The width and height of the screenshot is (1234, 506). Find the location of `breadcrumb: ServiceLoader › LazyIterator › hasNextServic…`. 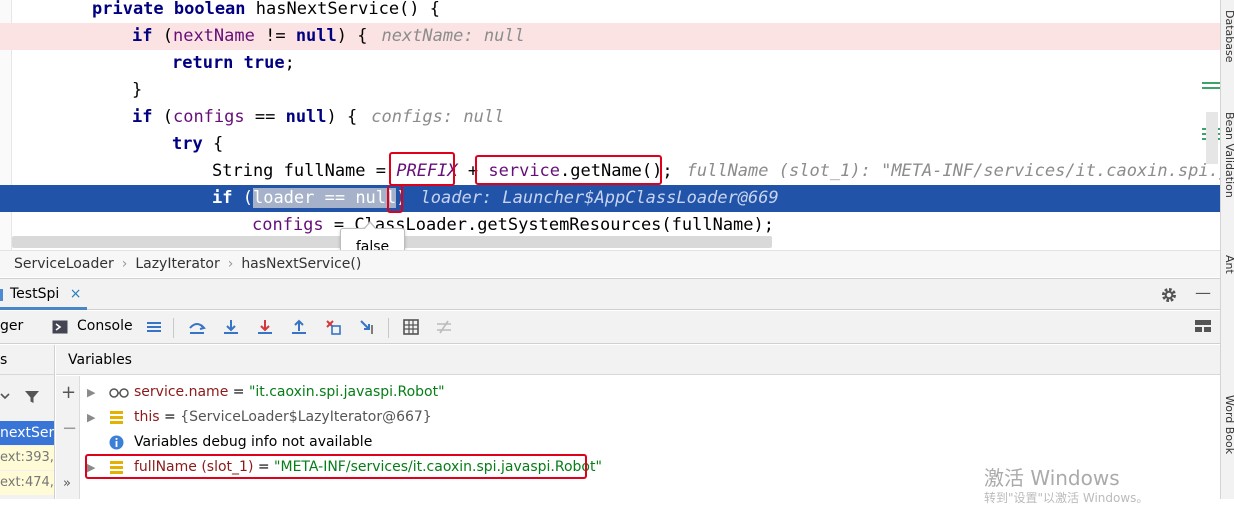

breadcrumb: ServiceLoader › LazyIterator › hasNextServic… is located at coordinates (610, 263).